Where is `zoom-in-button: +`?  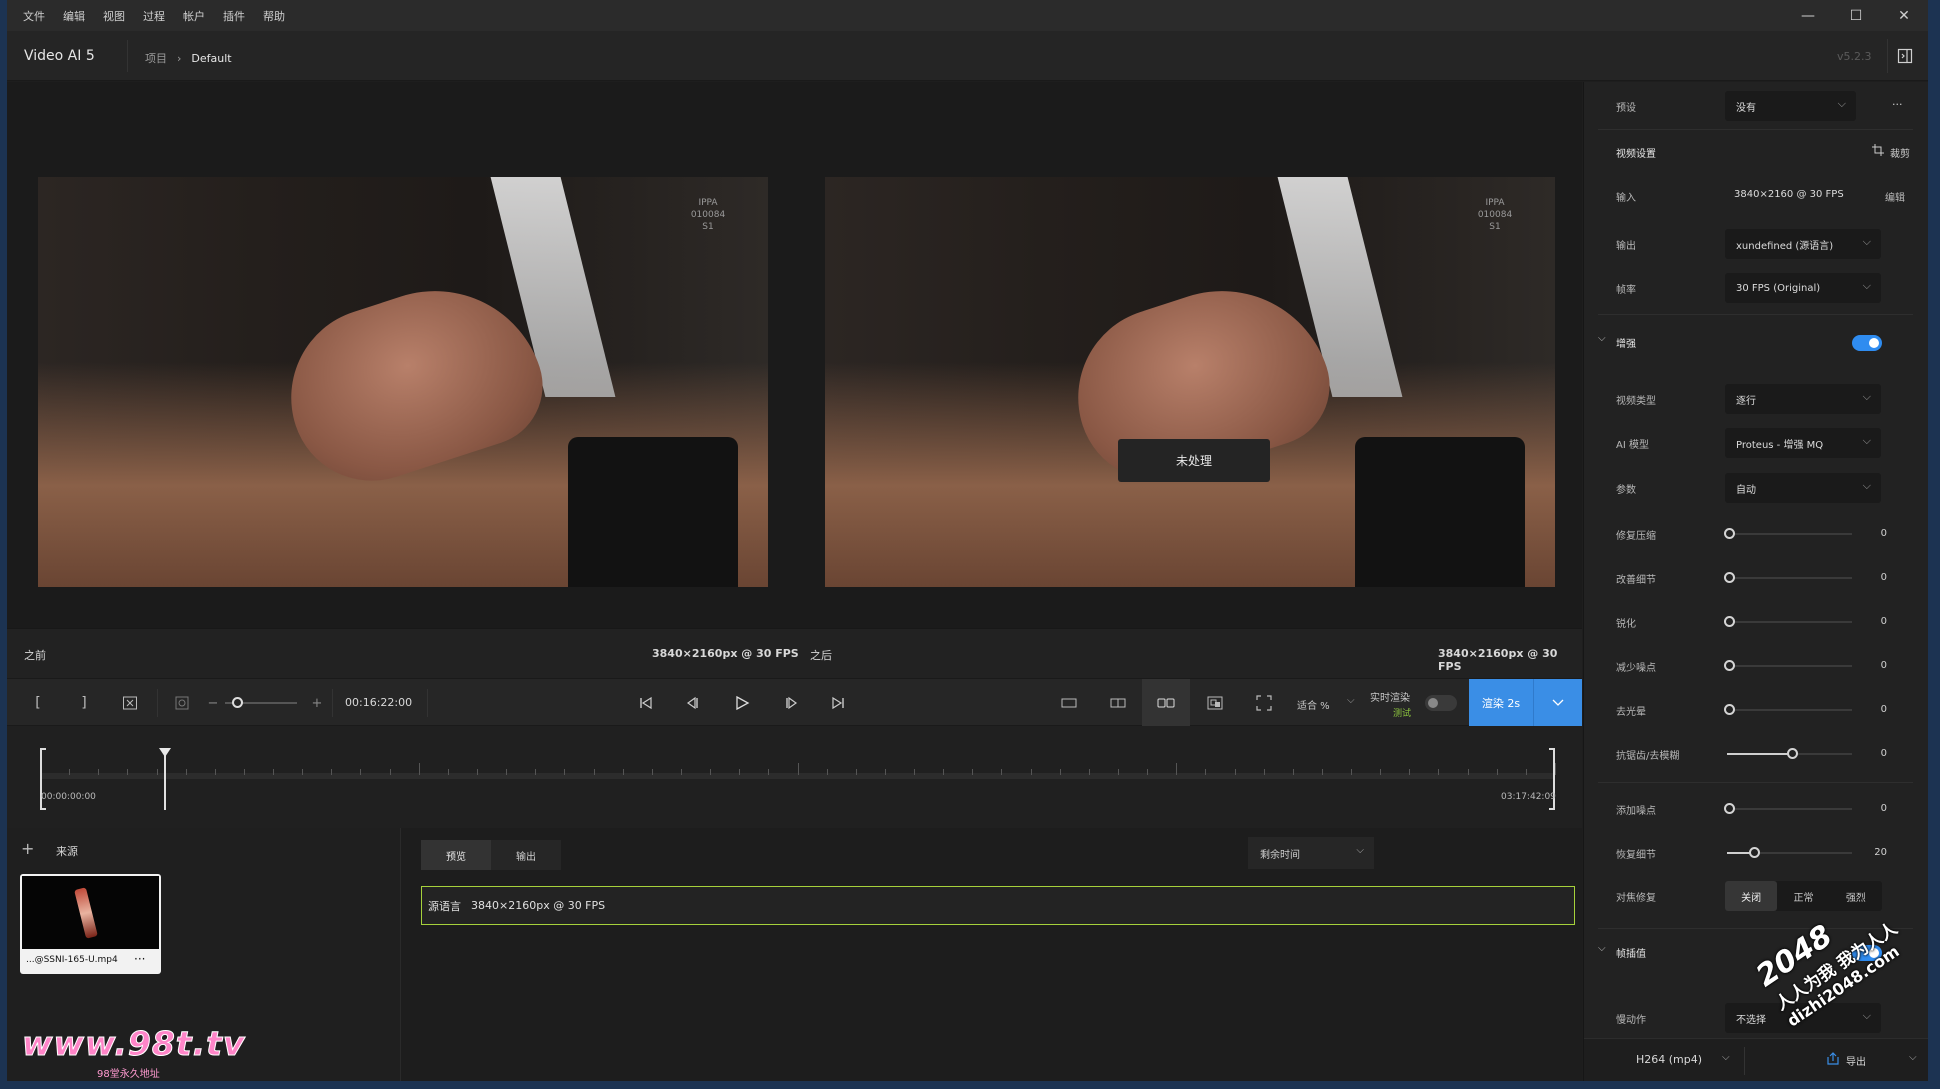 zoom-in-button: + is located at coordinates (317, 703).